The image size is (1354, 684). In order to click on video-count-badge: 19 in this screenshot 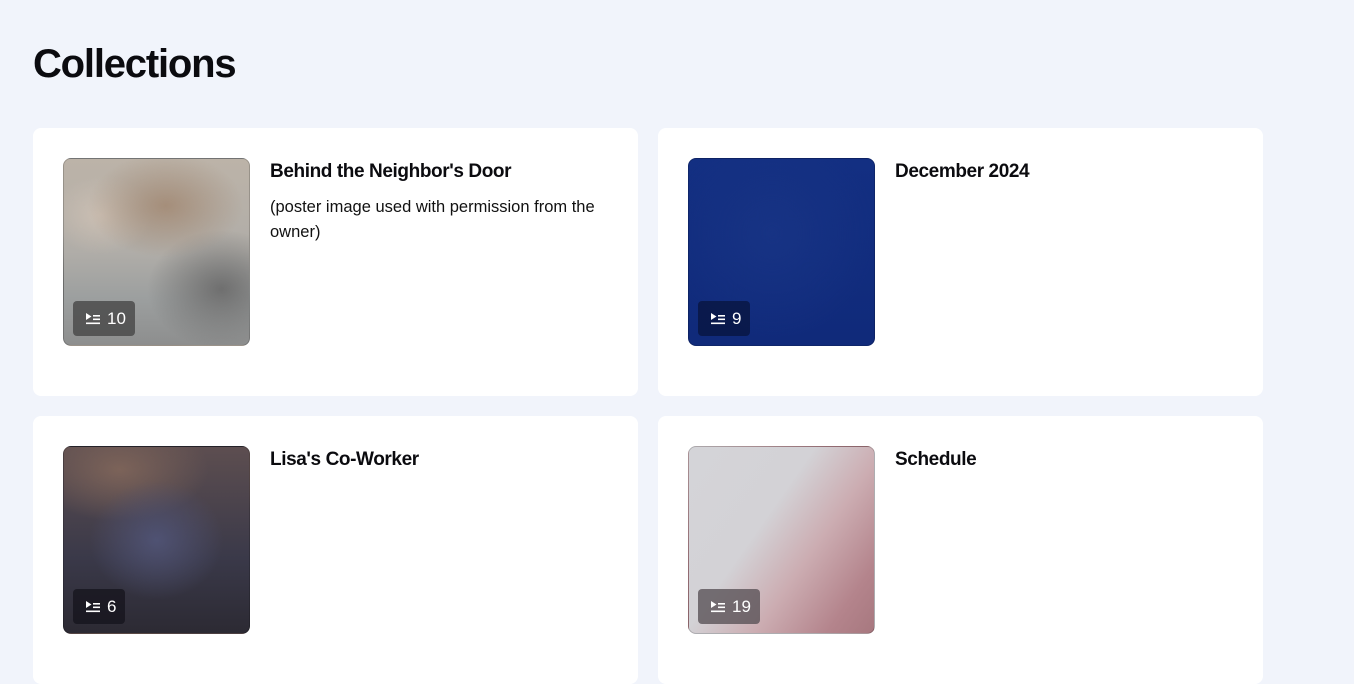, I will do `click(729, 606)`.